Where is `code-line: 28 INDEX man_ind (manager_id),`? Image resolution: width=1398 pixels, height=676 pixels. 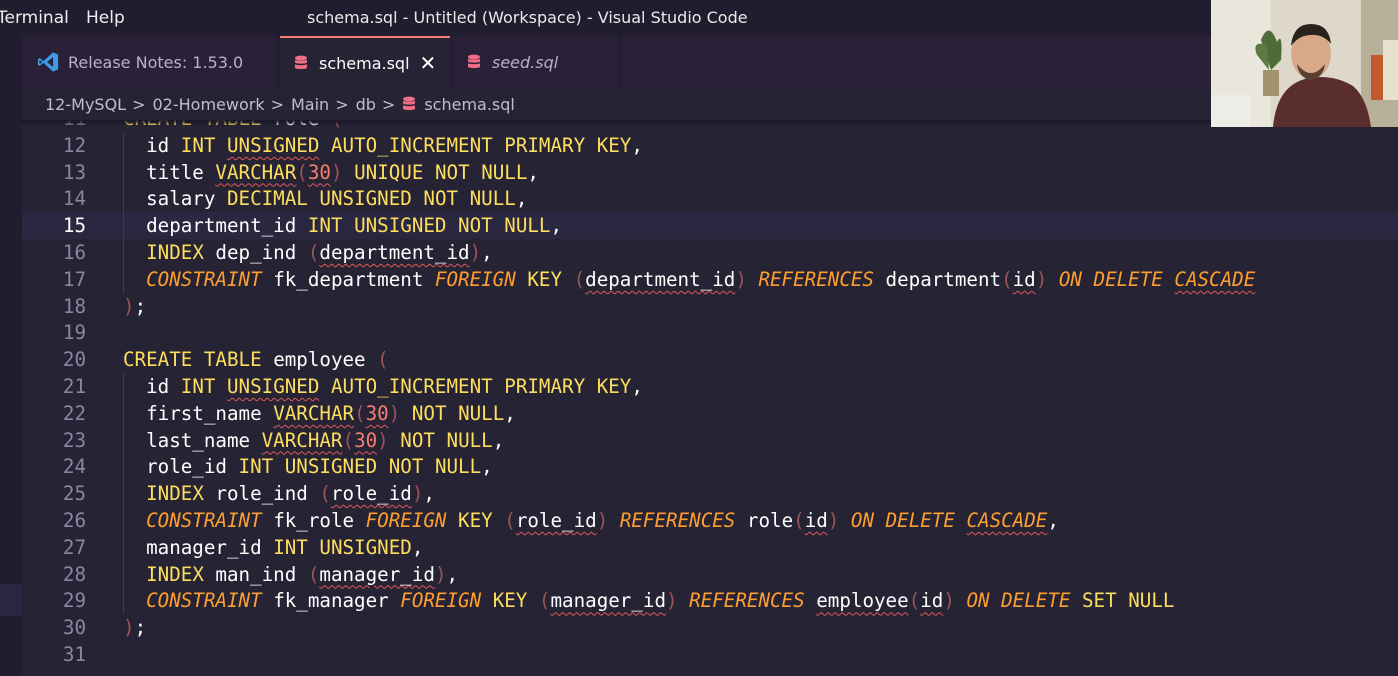 code-line: 28 INDEX man_ind (manager_id), is located at coordinates (710, 574).